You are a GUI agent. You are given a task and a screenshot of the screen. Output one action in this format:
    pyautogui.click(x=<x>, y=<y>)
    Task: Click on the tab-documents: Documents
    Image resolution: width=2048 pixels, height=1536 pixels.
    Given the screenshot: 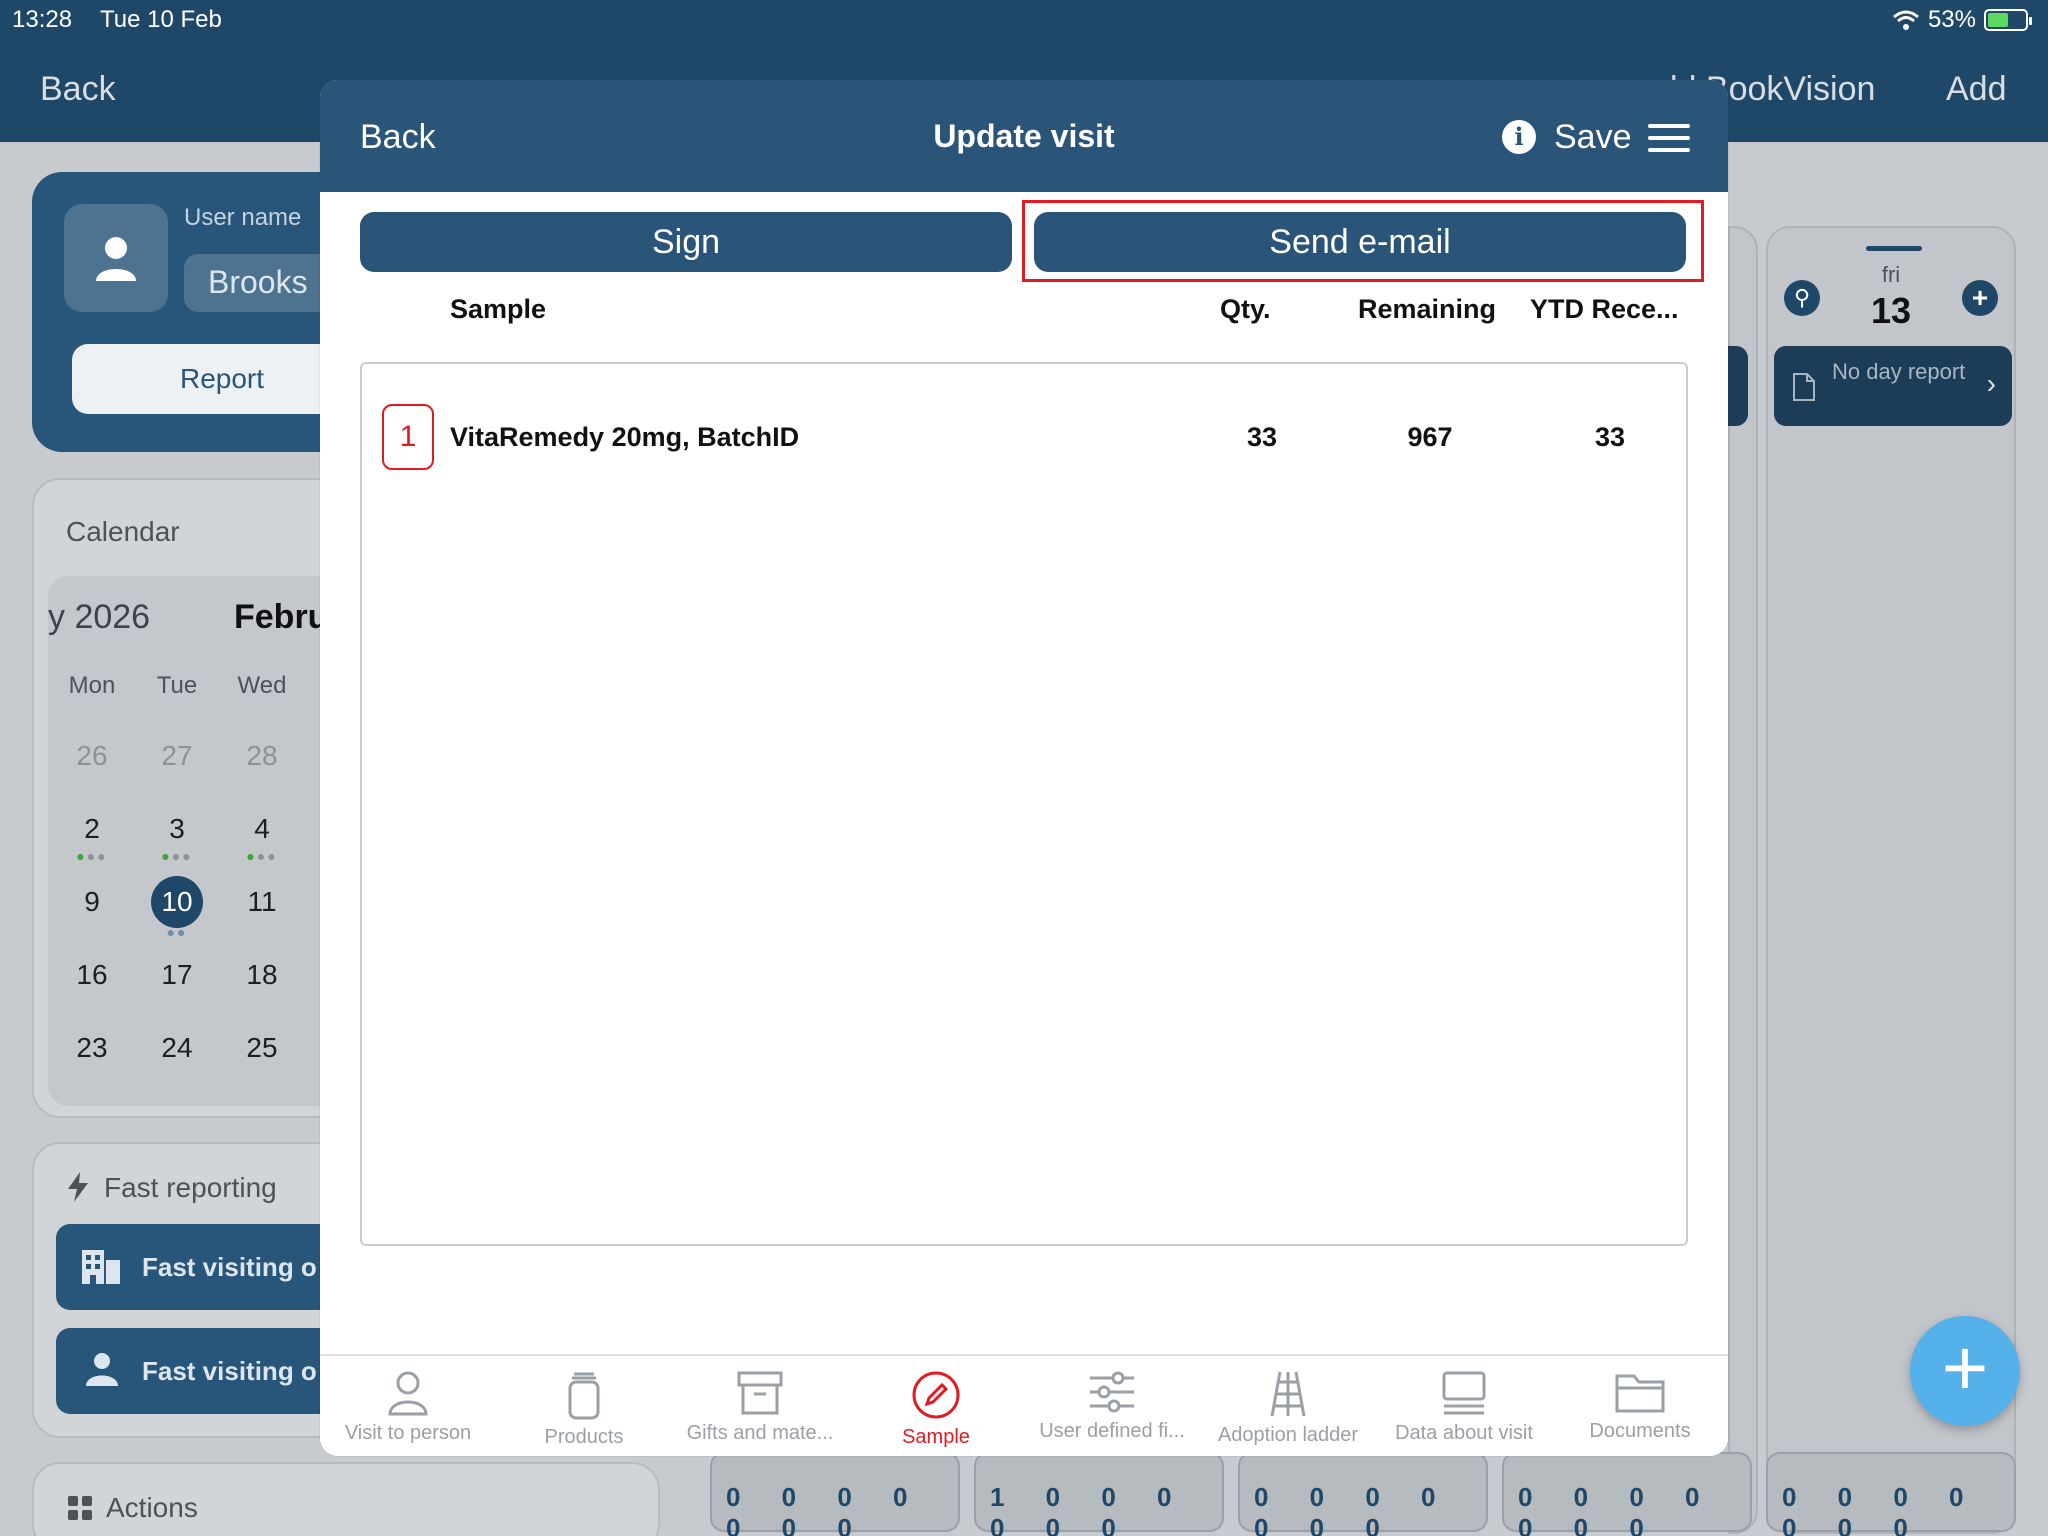 What is the action you would take?
    pyautogui.click(x=1640, y=1406)
    